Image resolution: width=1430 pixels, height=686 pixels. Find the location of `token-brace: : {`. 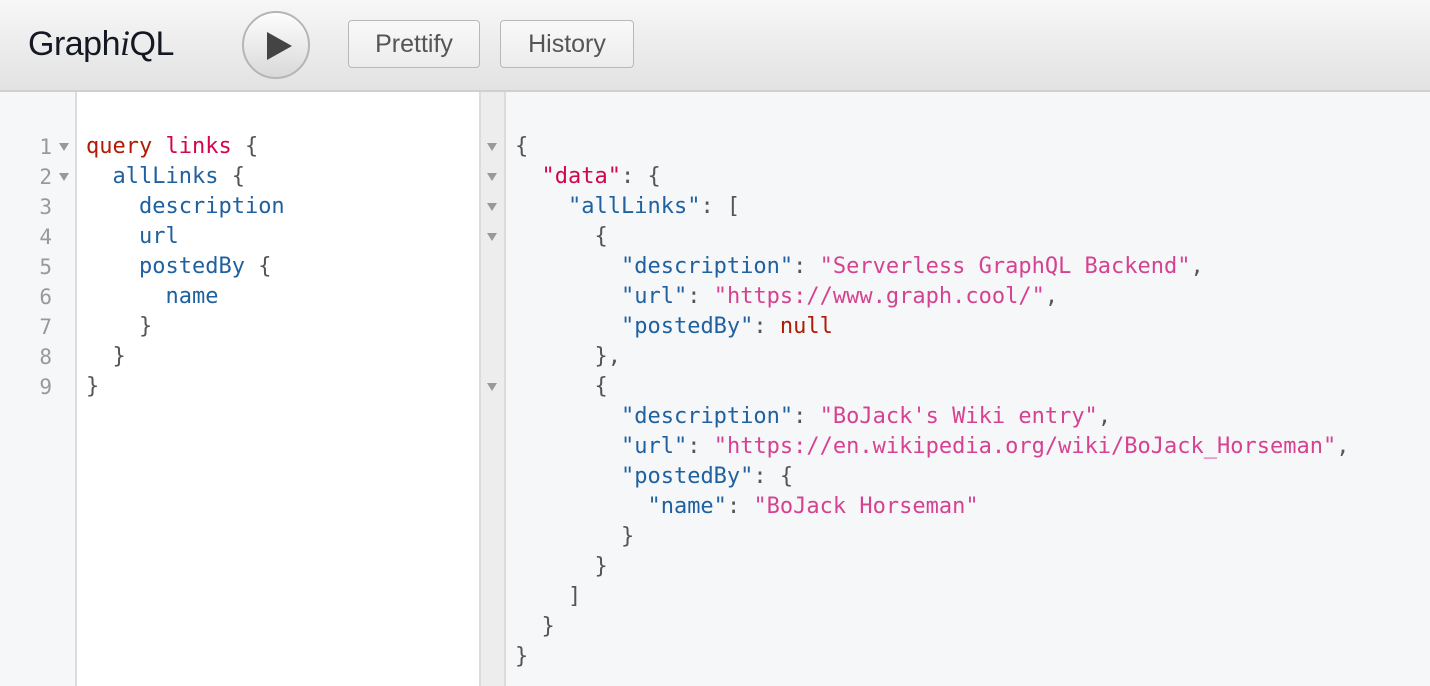

token-brace: : { is located at coordinates (773, 476).